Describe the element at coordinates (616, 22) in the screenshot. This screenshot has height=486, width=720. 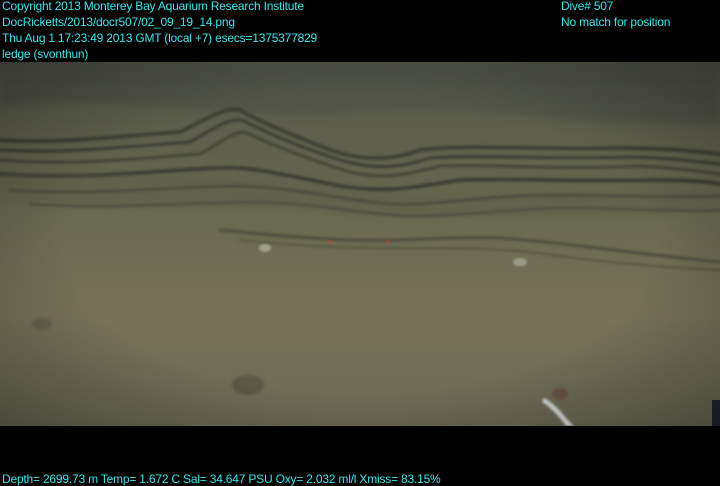
I see `position-status: No match for position` at that location.